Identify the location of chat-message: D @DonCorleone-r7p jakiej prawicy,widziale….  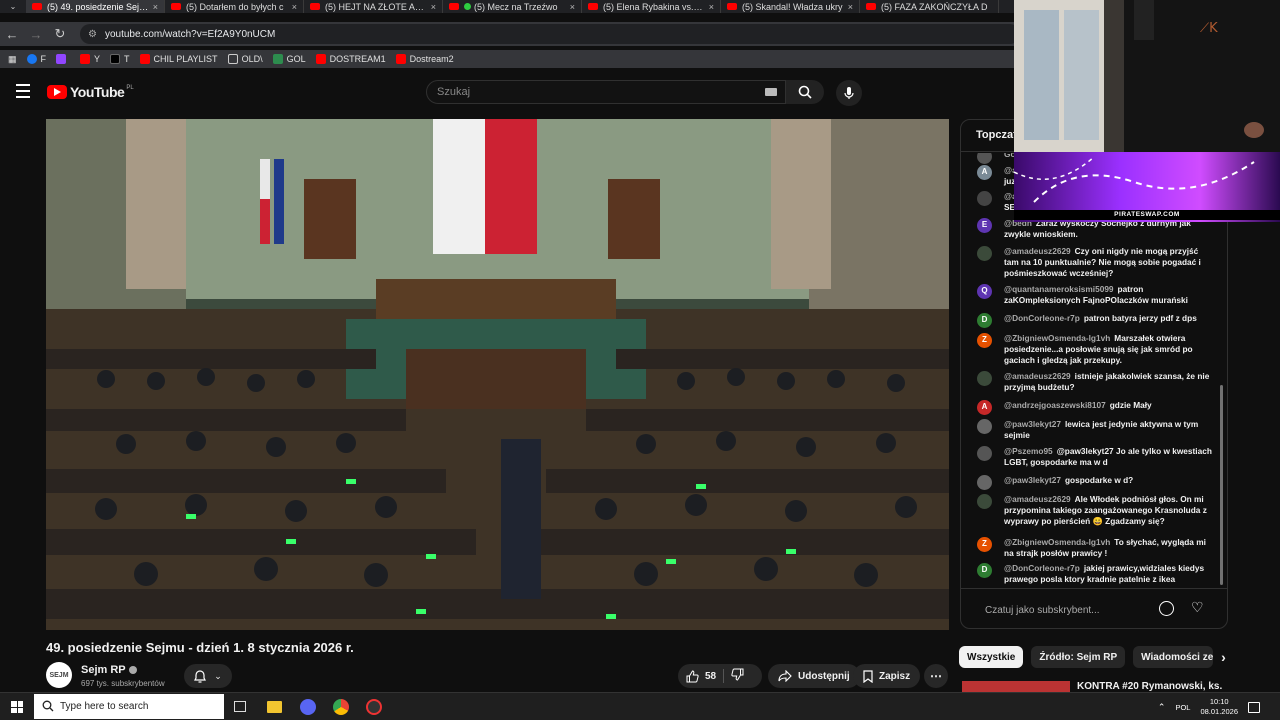
(1095, 574).